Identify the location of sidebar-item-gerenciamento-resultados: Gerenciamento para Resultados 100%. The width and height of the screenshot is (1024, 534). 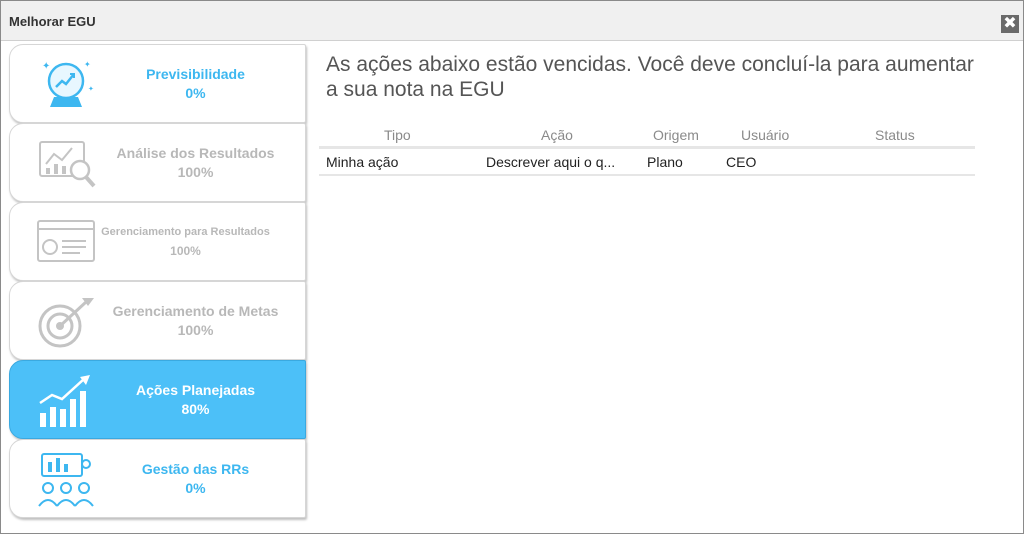
(157, 241).